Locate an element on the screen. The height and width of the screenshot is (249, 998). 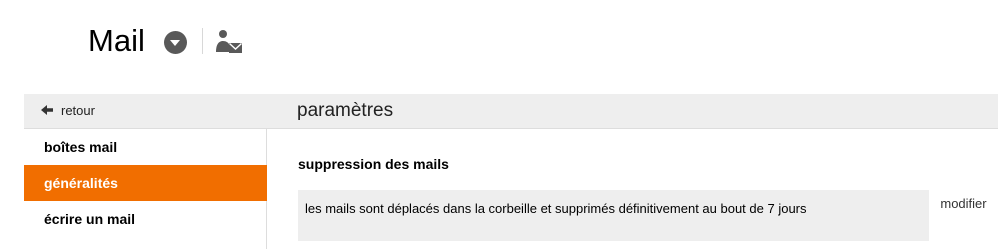
section-title: suppression des mails is located at coordinates (373, 164).